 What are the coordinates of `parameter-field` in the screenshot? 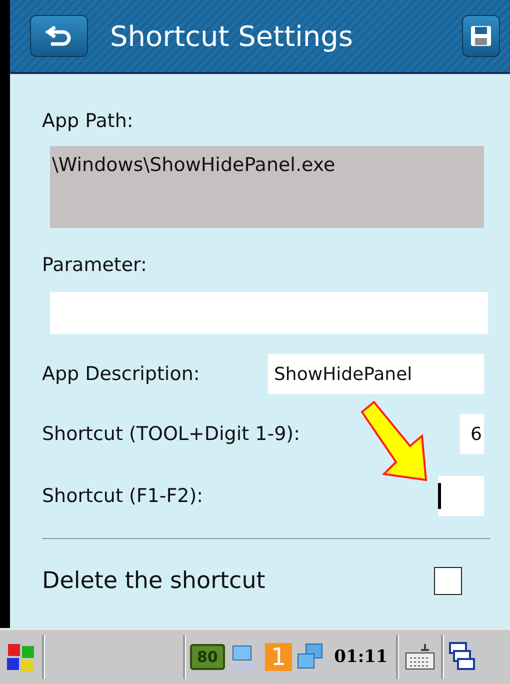 It's located at (269, 313).